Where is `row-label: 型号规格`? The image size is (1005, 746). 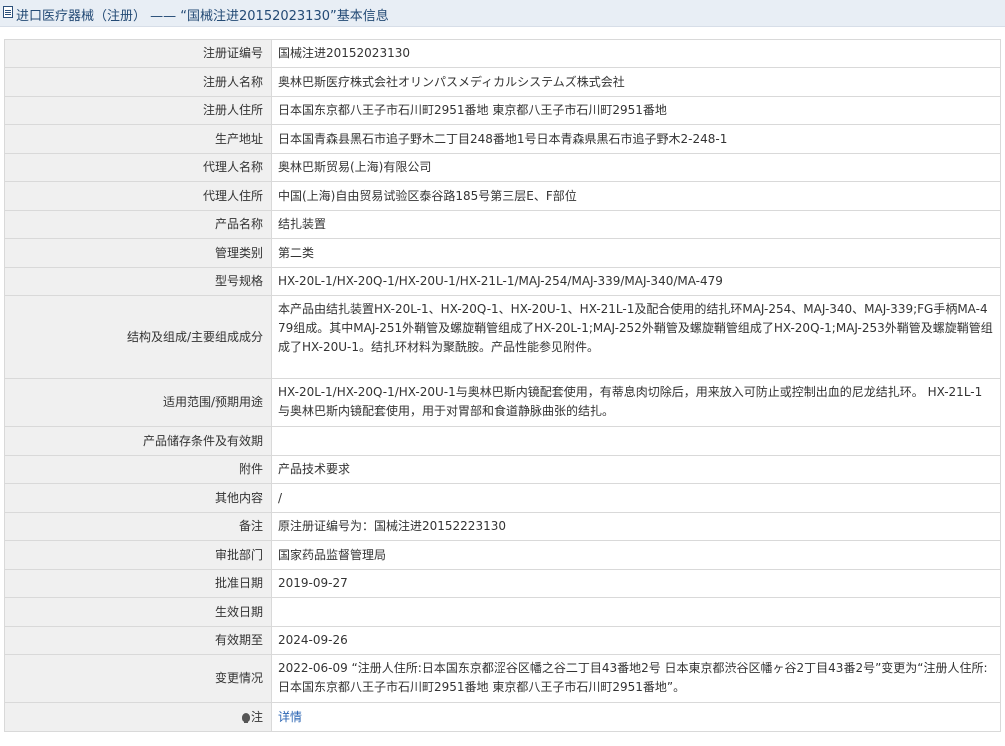 row-label: 型号规格 is located at coordinates (138, 281).